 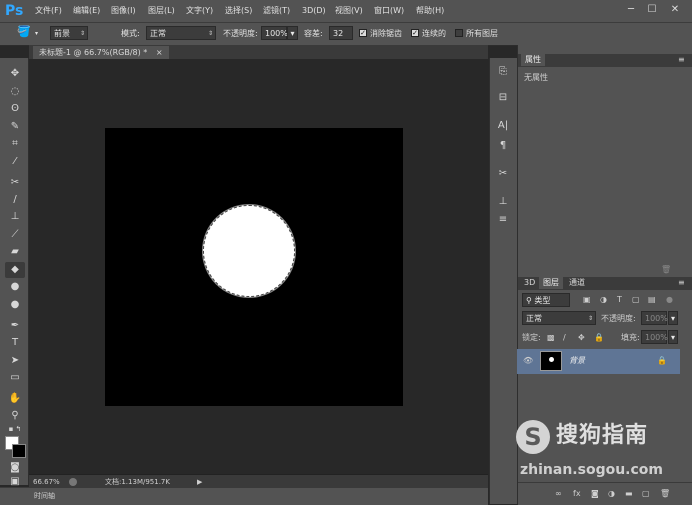 I want to click on default-colors-icon: ▪ ↰, so click(x=15, y=429).